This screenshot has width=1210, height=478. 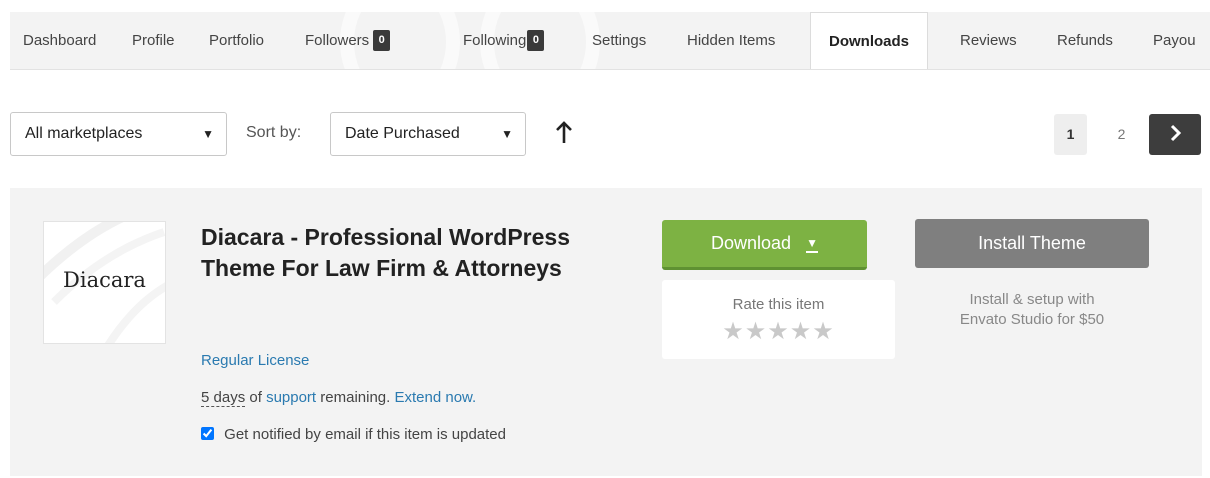 I want to click on tab-refunds: Refunds, so click(x=1085, y=40).